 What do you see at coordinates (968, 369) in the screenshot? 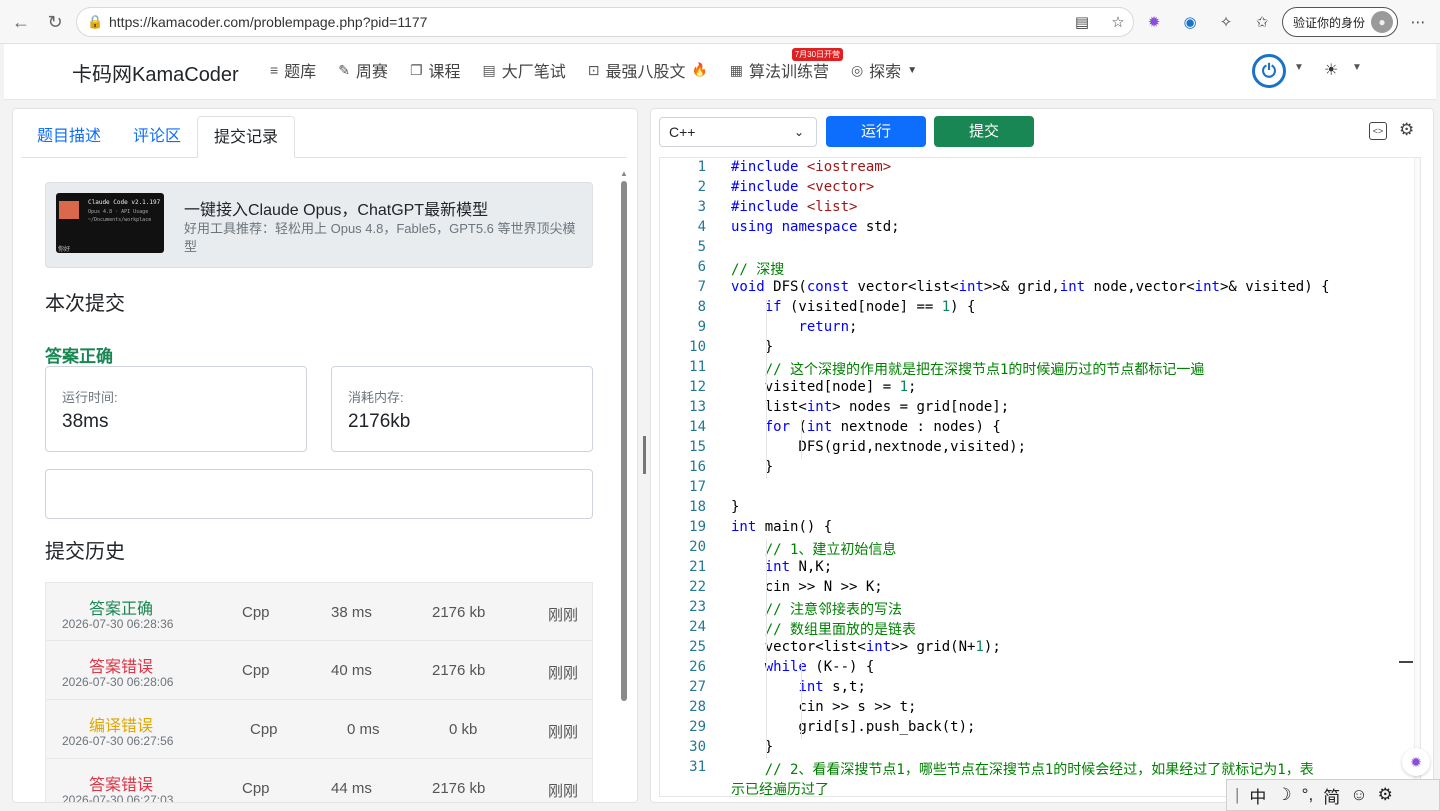
I see `code-line: // 这个深搜的作用就是把在深搜节点1的时候遍历过的节点都标记一遍` at bounding box center [968, 369].